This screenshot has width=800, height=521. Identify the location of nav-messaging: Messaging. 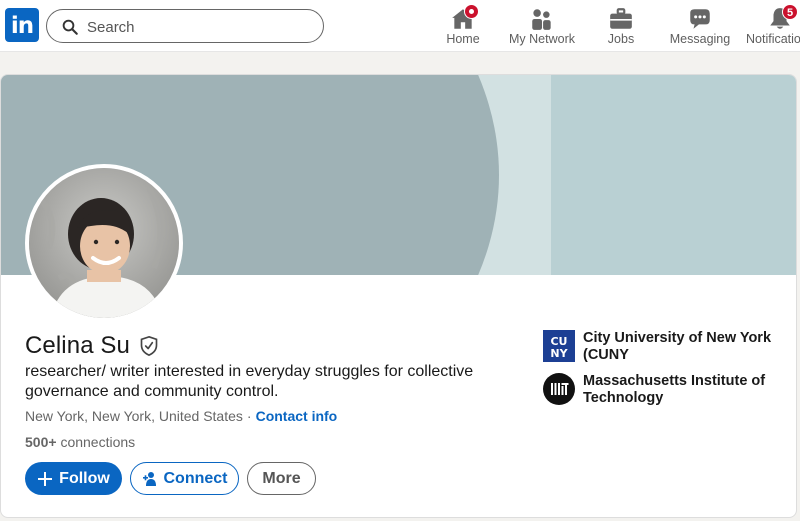
(700, 27).